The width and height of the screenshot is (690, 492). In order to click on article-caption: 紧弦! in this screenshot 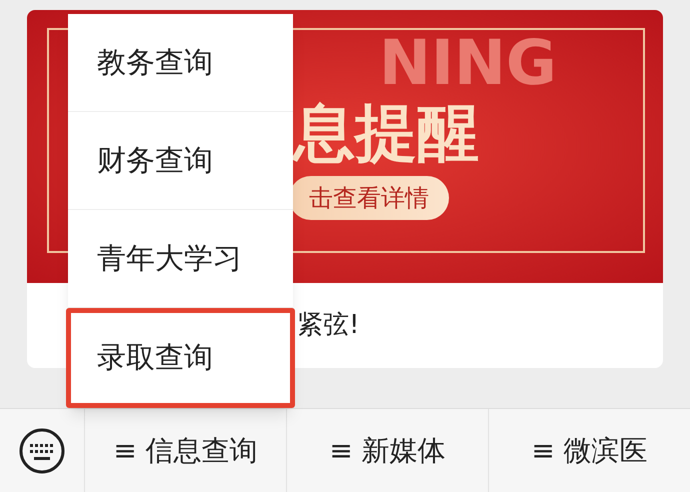, I will do `click(328, 325)`.